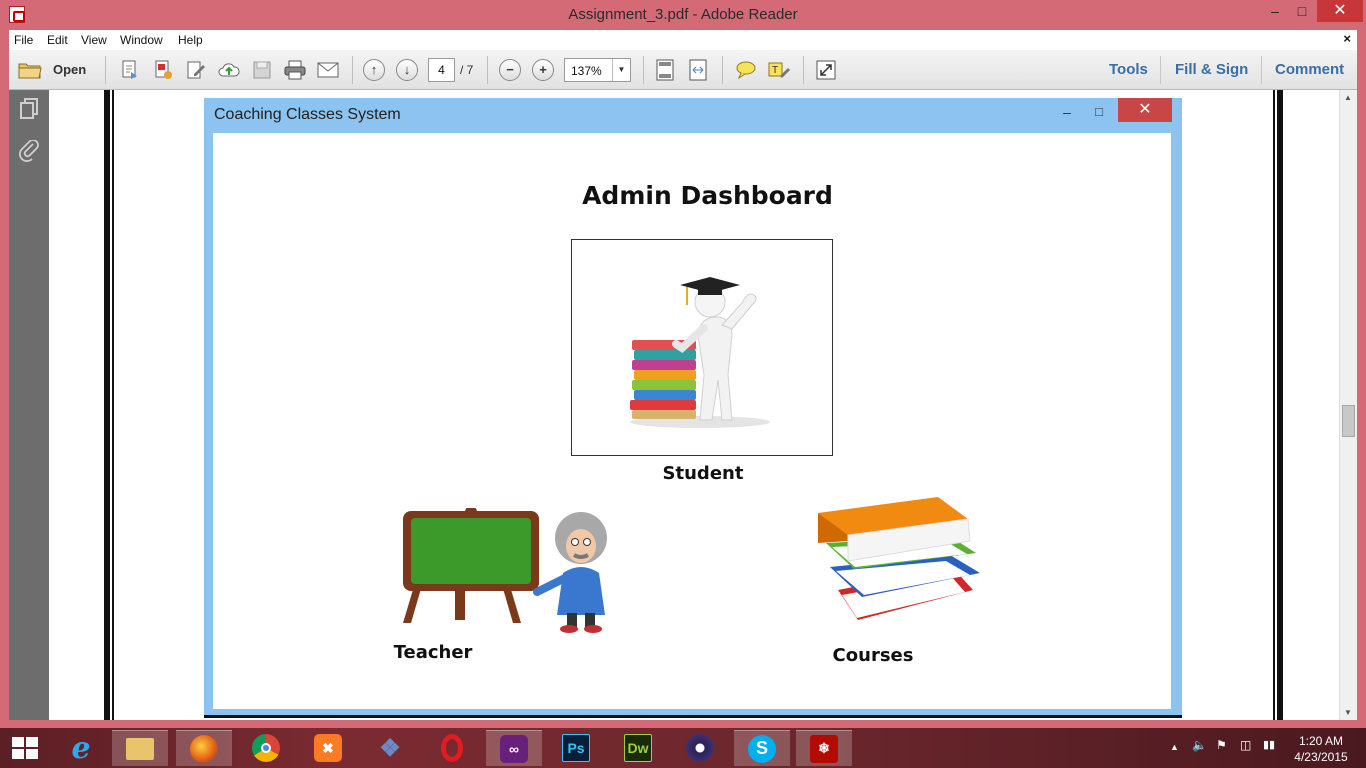 Image resolution: width=1366 pixels, height=768 pixels. What do you see at coordinates (163, 70) in the screenshot?
I see `export-pdf-icon` at bounding box center [163, 70].